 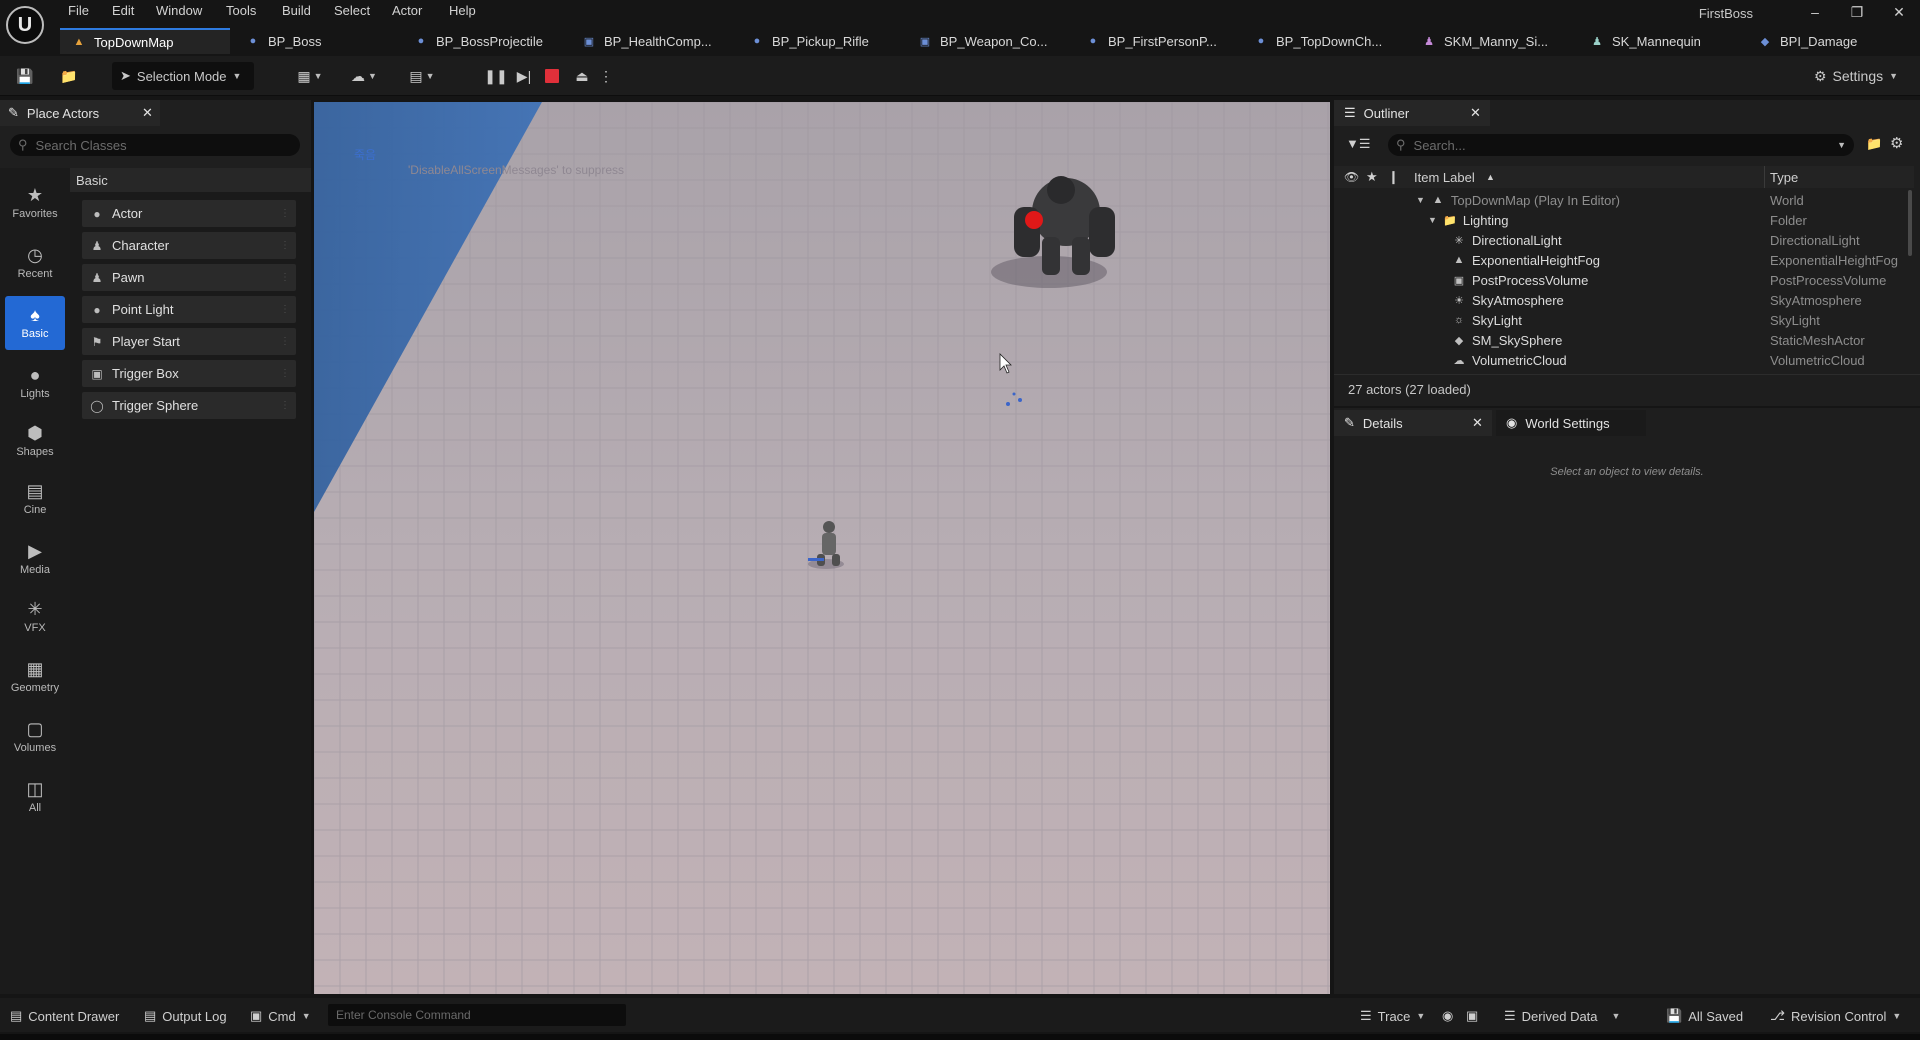 I want to click on filter-icon: ▼☰, so click(x=1358, y=144).